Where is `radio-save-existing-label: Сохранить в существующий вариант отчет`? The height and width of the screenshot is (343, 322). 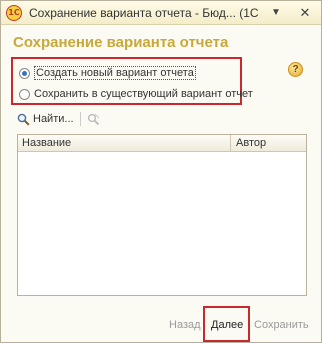
radio-save-existing-label: Сохранить в существующий вариант отчет is located at coordinates (143, 94).